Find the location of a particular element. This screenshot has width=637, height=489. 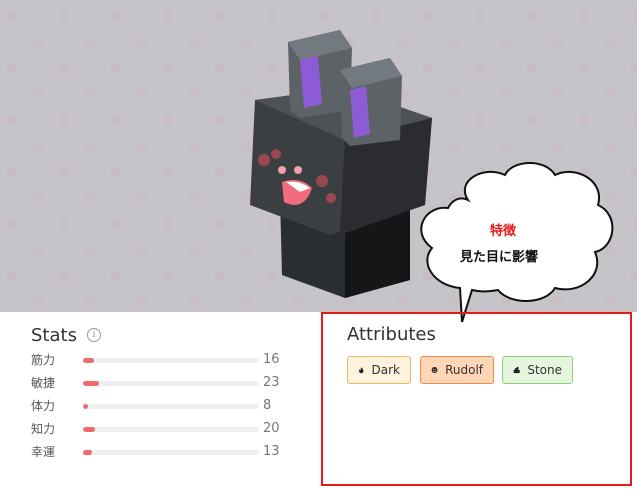

stat-row-luck: 幸運 13 is located at coordinates (161, 454).